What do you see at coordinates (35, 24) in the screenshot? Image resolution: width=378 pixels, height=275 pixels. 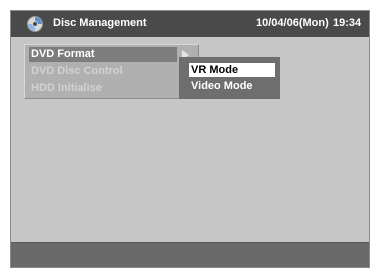 I see `disc-icon` at bounding box center [35, 24].